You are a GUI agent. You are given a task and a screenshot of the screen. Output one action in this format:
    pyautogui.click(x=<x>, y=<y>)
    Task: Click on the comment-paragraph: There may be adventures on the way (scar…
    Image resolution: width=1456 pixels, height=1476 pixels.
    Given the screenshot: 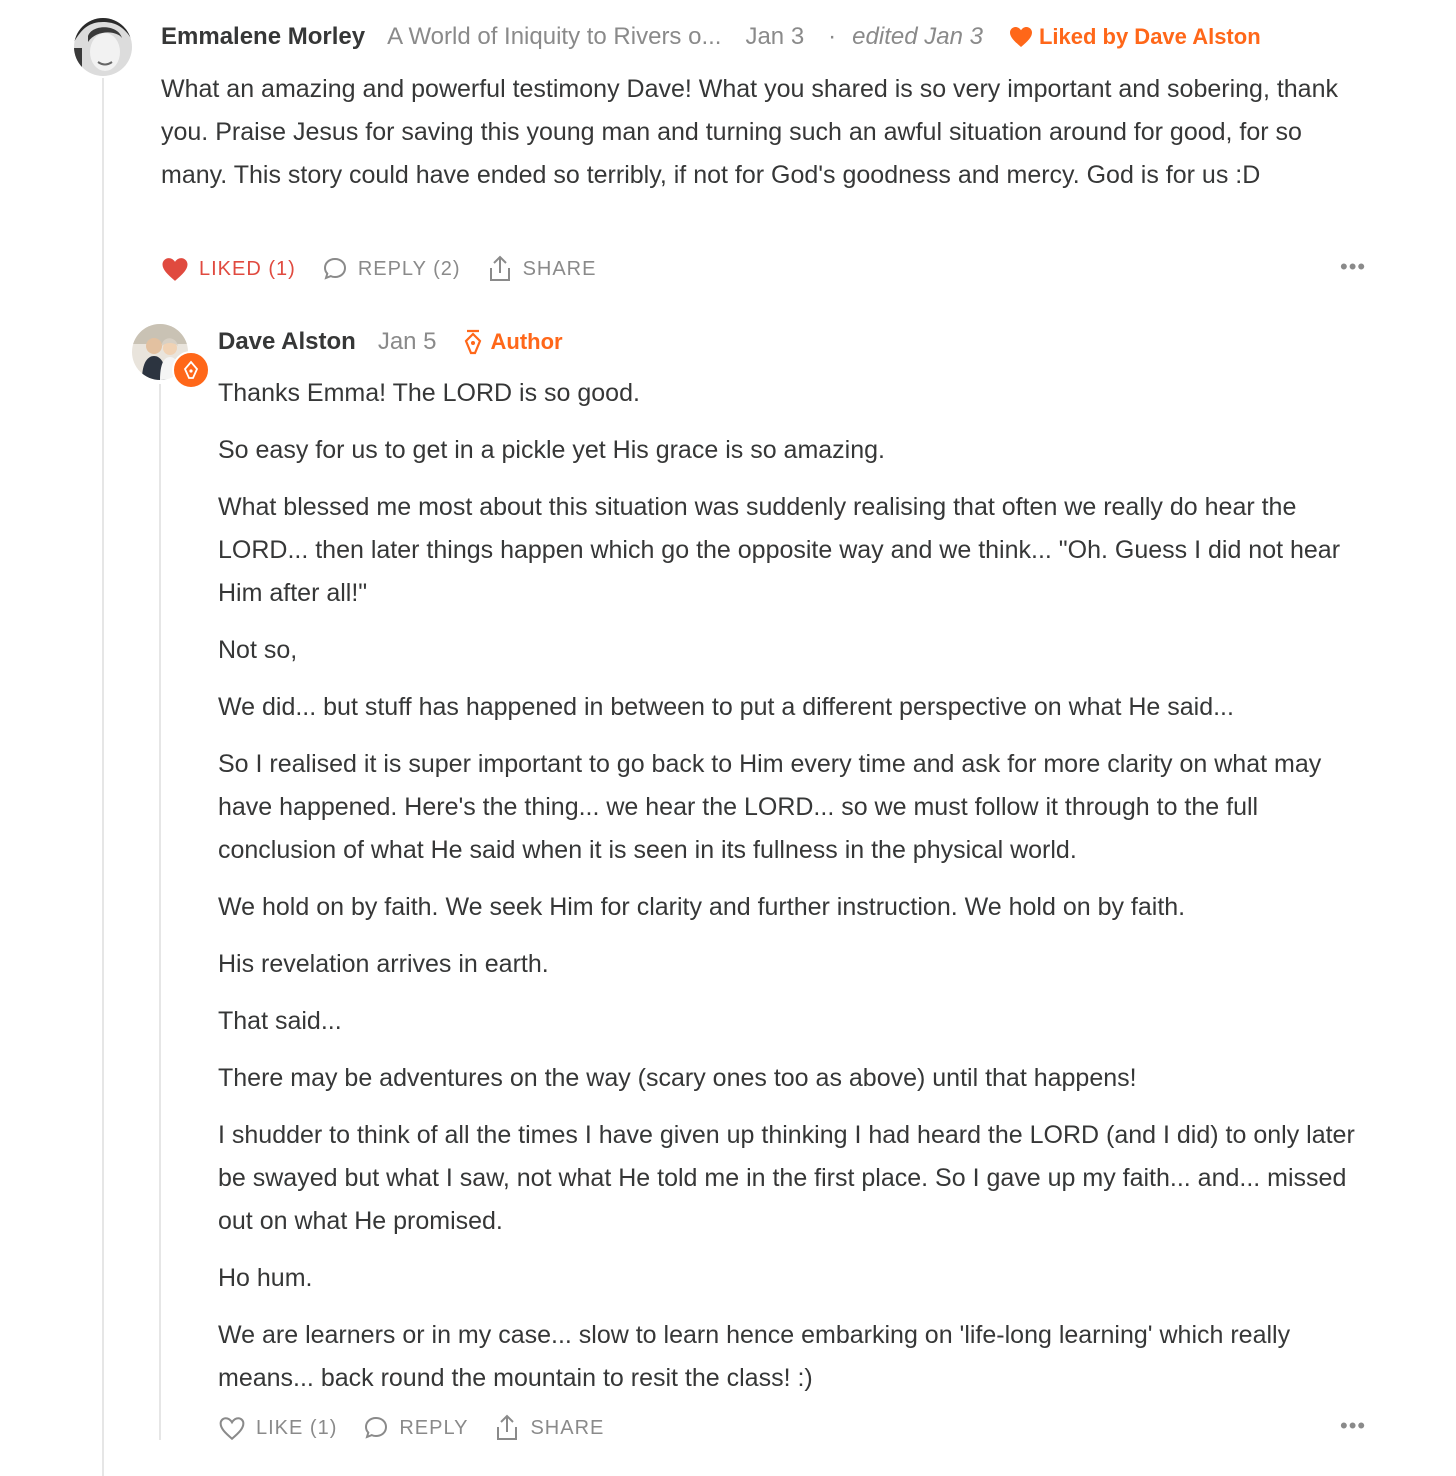 What is the action you would take?
    pyautogui.click(x=677, y=1078)
    